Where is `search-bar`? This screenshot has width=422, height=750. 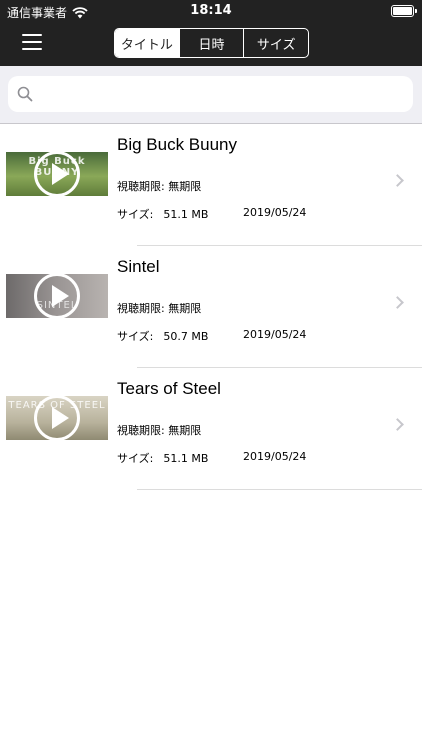
search-bar is located at coordinates (211, 95).